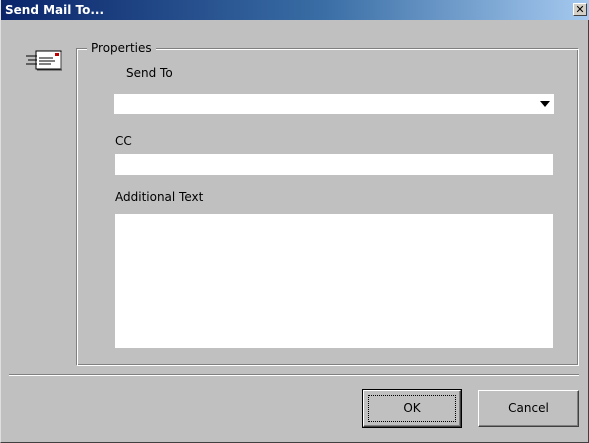 This screenshot has height=443, width=589. What do you see at coordinates (159, 197) in the screenshot?
I see `additional-text-label: Additional Text` at bounding box center [159, 197].